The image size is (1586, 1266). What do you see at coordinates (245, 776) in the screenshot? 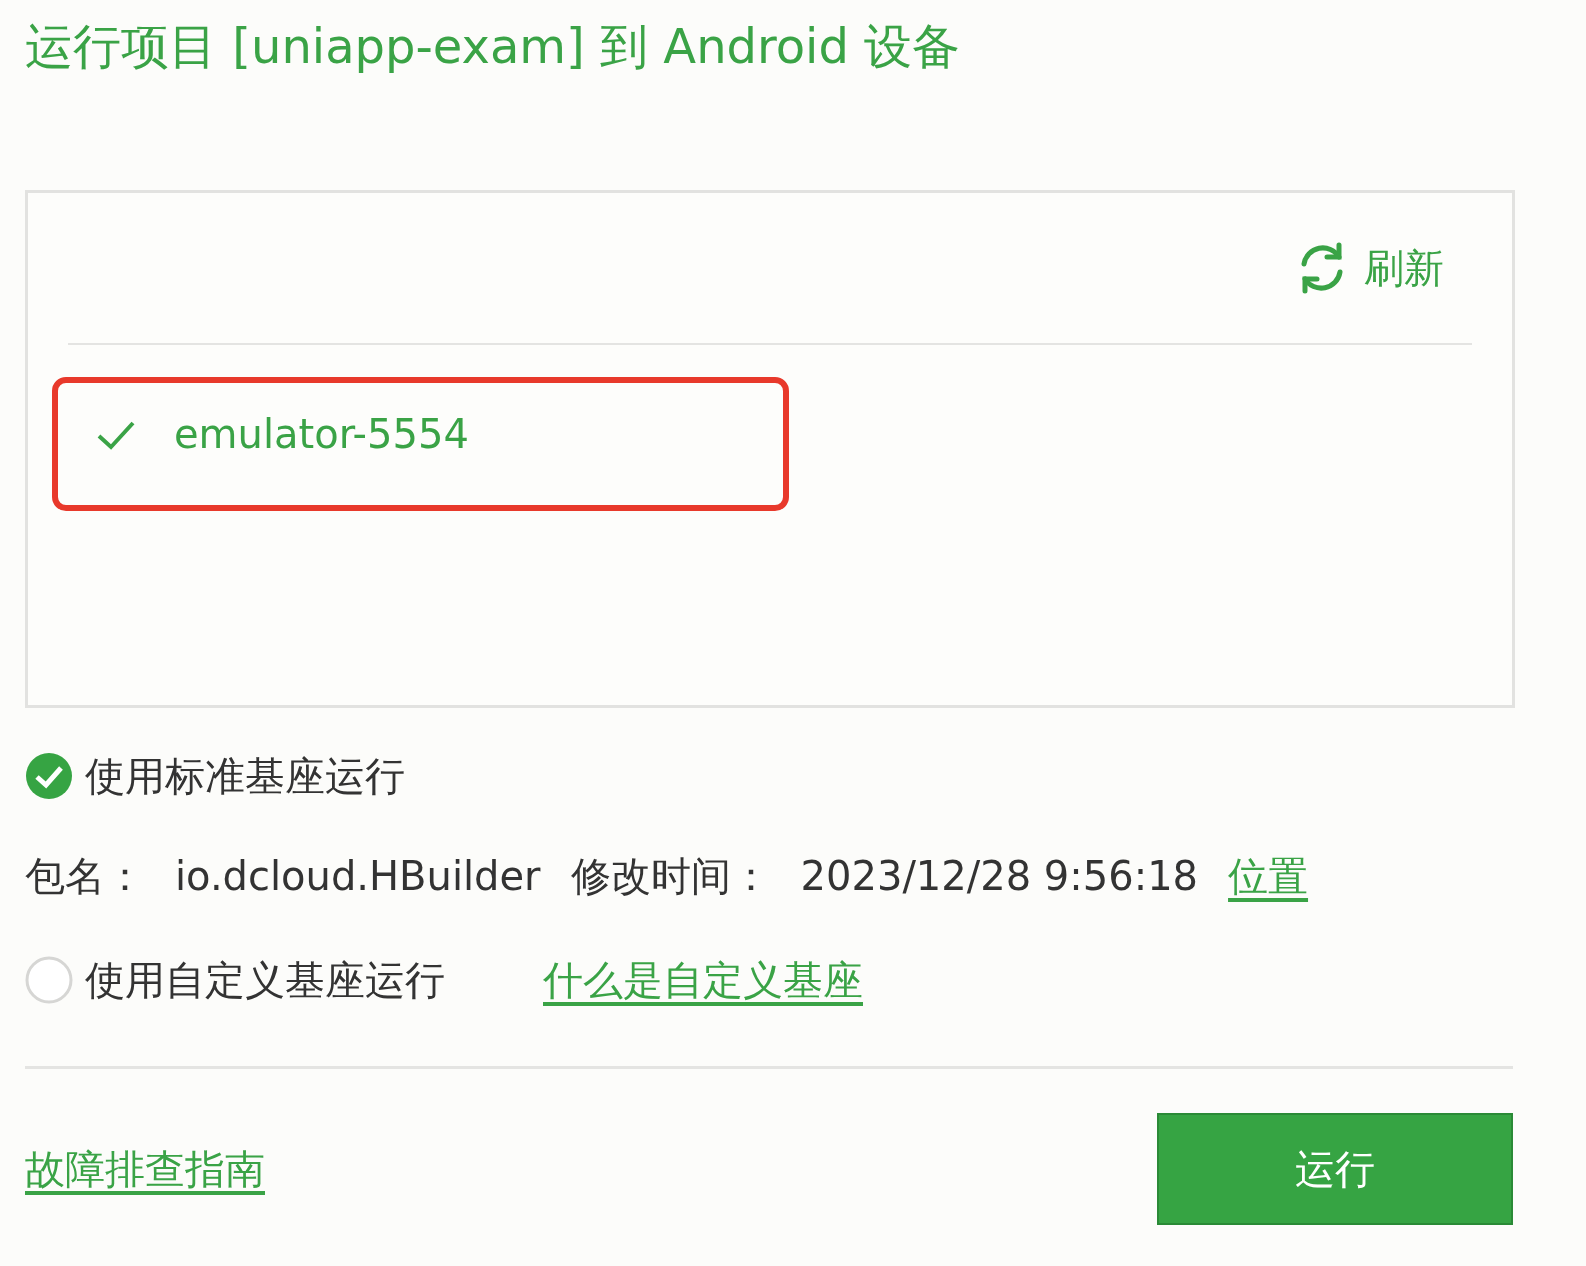
I see `option-label: 使用标准基座运行` at bounding box center [245, 776].